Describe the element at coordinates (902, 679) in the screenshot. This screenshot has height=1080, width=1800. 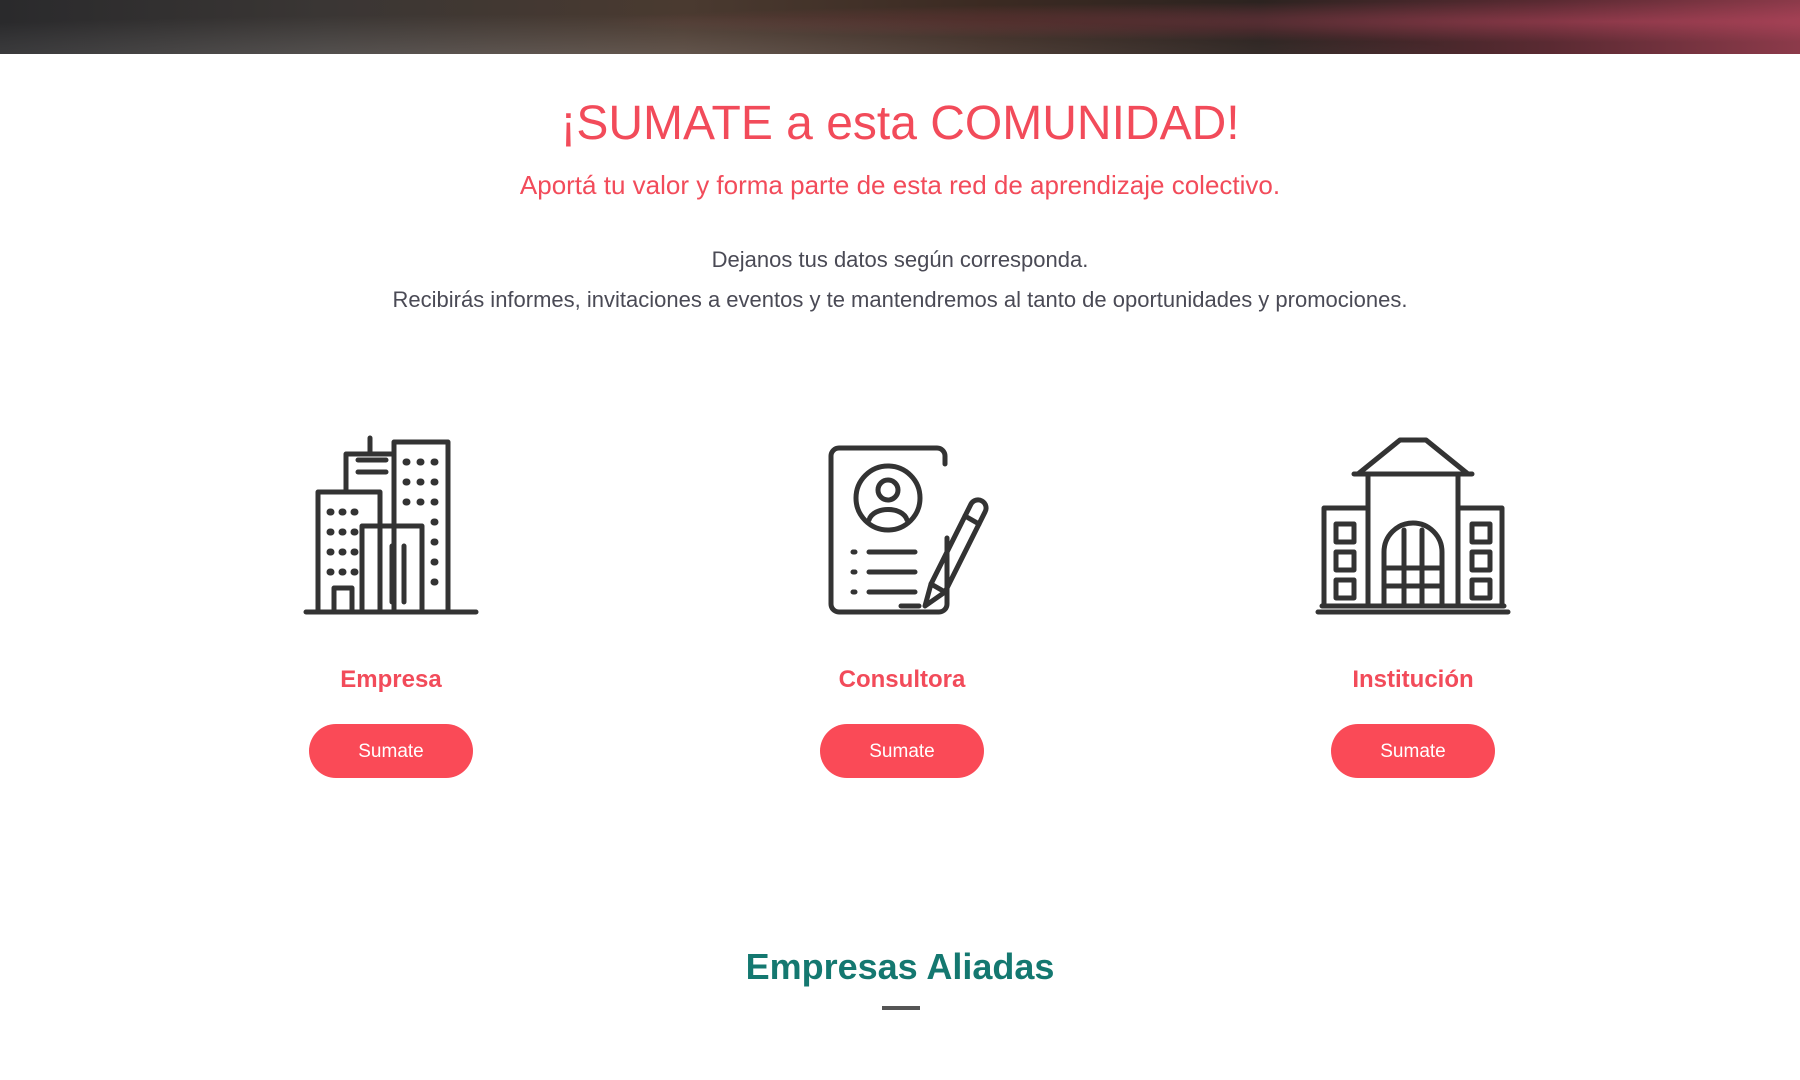
I see `card-label: Consultora` at that location.